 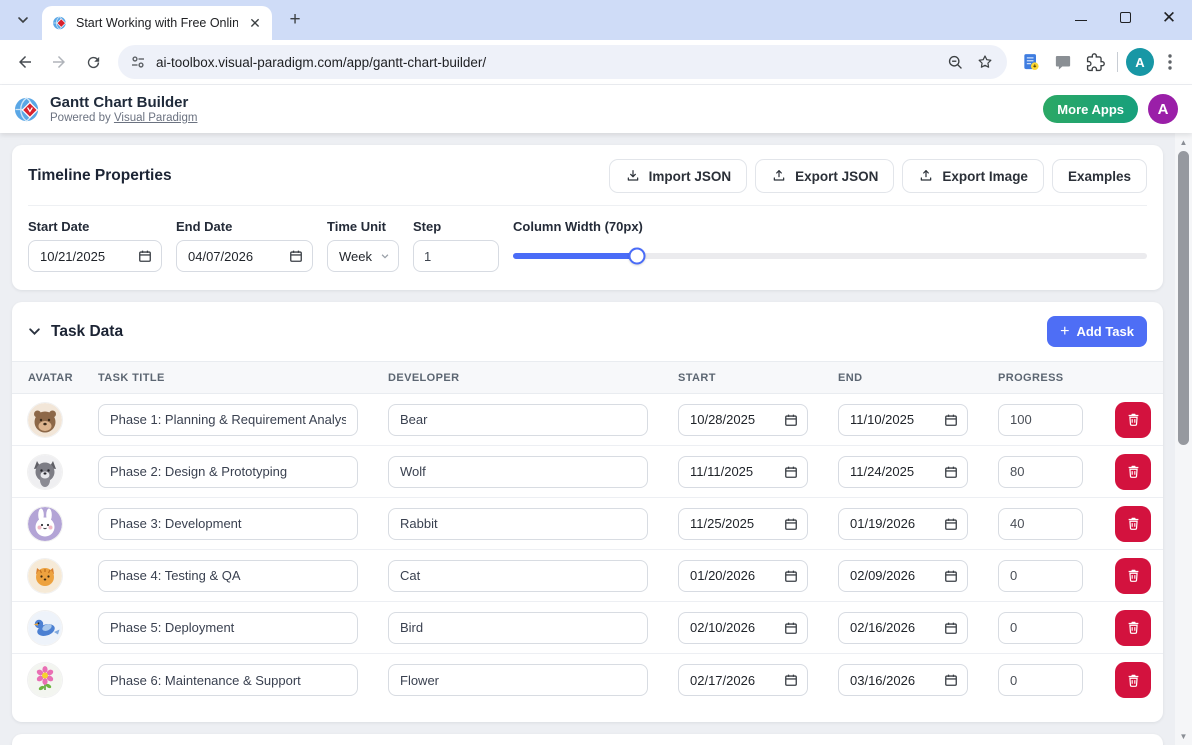 I want to click on task-end-date-input: 11/10/2025, so click(x=903, y=419).